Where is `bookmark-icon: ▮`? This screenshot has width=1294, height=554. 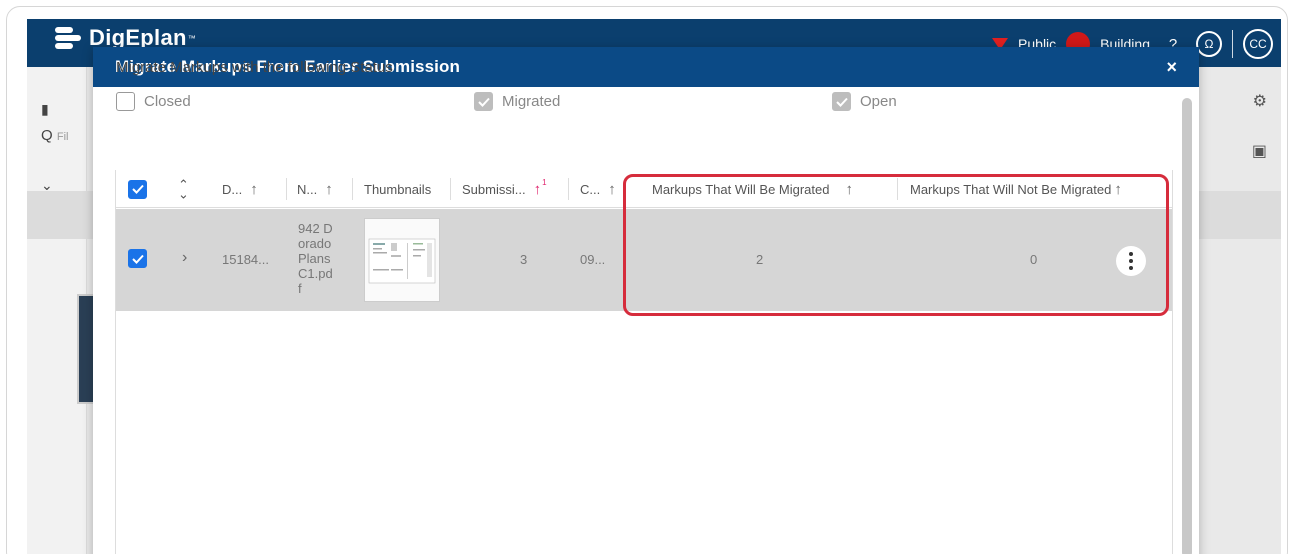
bookmark-icon: ▮ is located at coordinates (45, 109).